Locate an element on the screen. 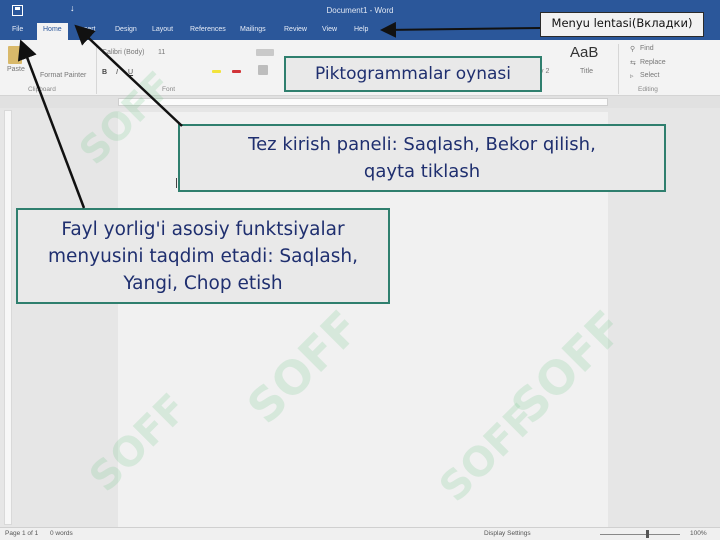 The width and height of the screenshot is (720, 540). tab-view: View is located at coordinates (329, 29).